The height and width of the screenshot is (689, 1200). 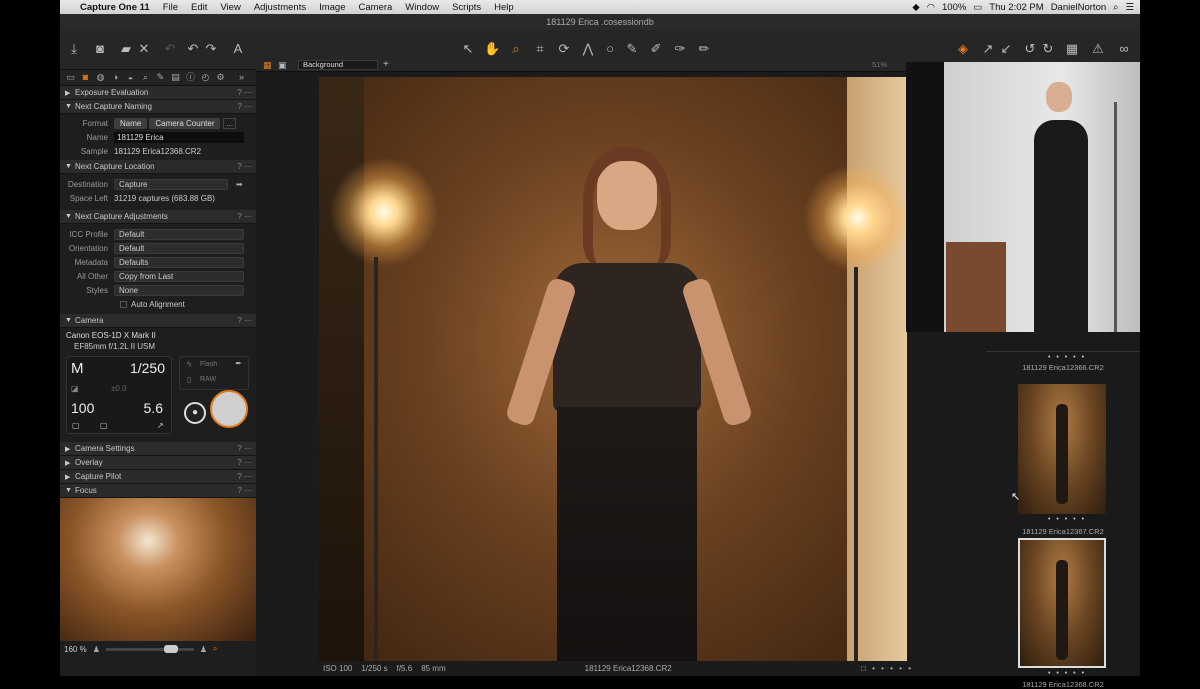 I want to click on thumbnail-12368-selected, so click(x=1062, y=603).